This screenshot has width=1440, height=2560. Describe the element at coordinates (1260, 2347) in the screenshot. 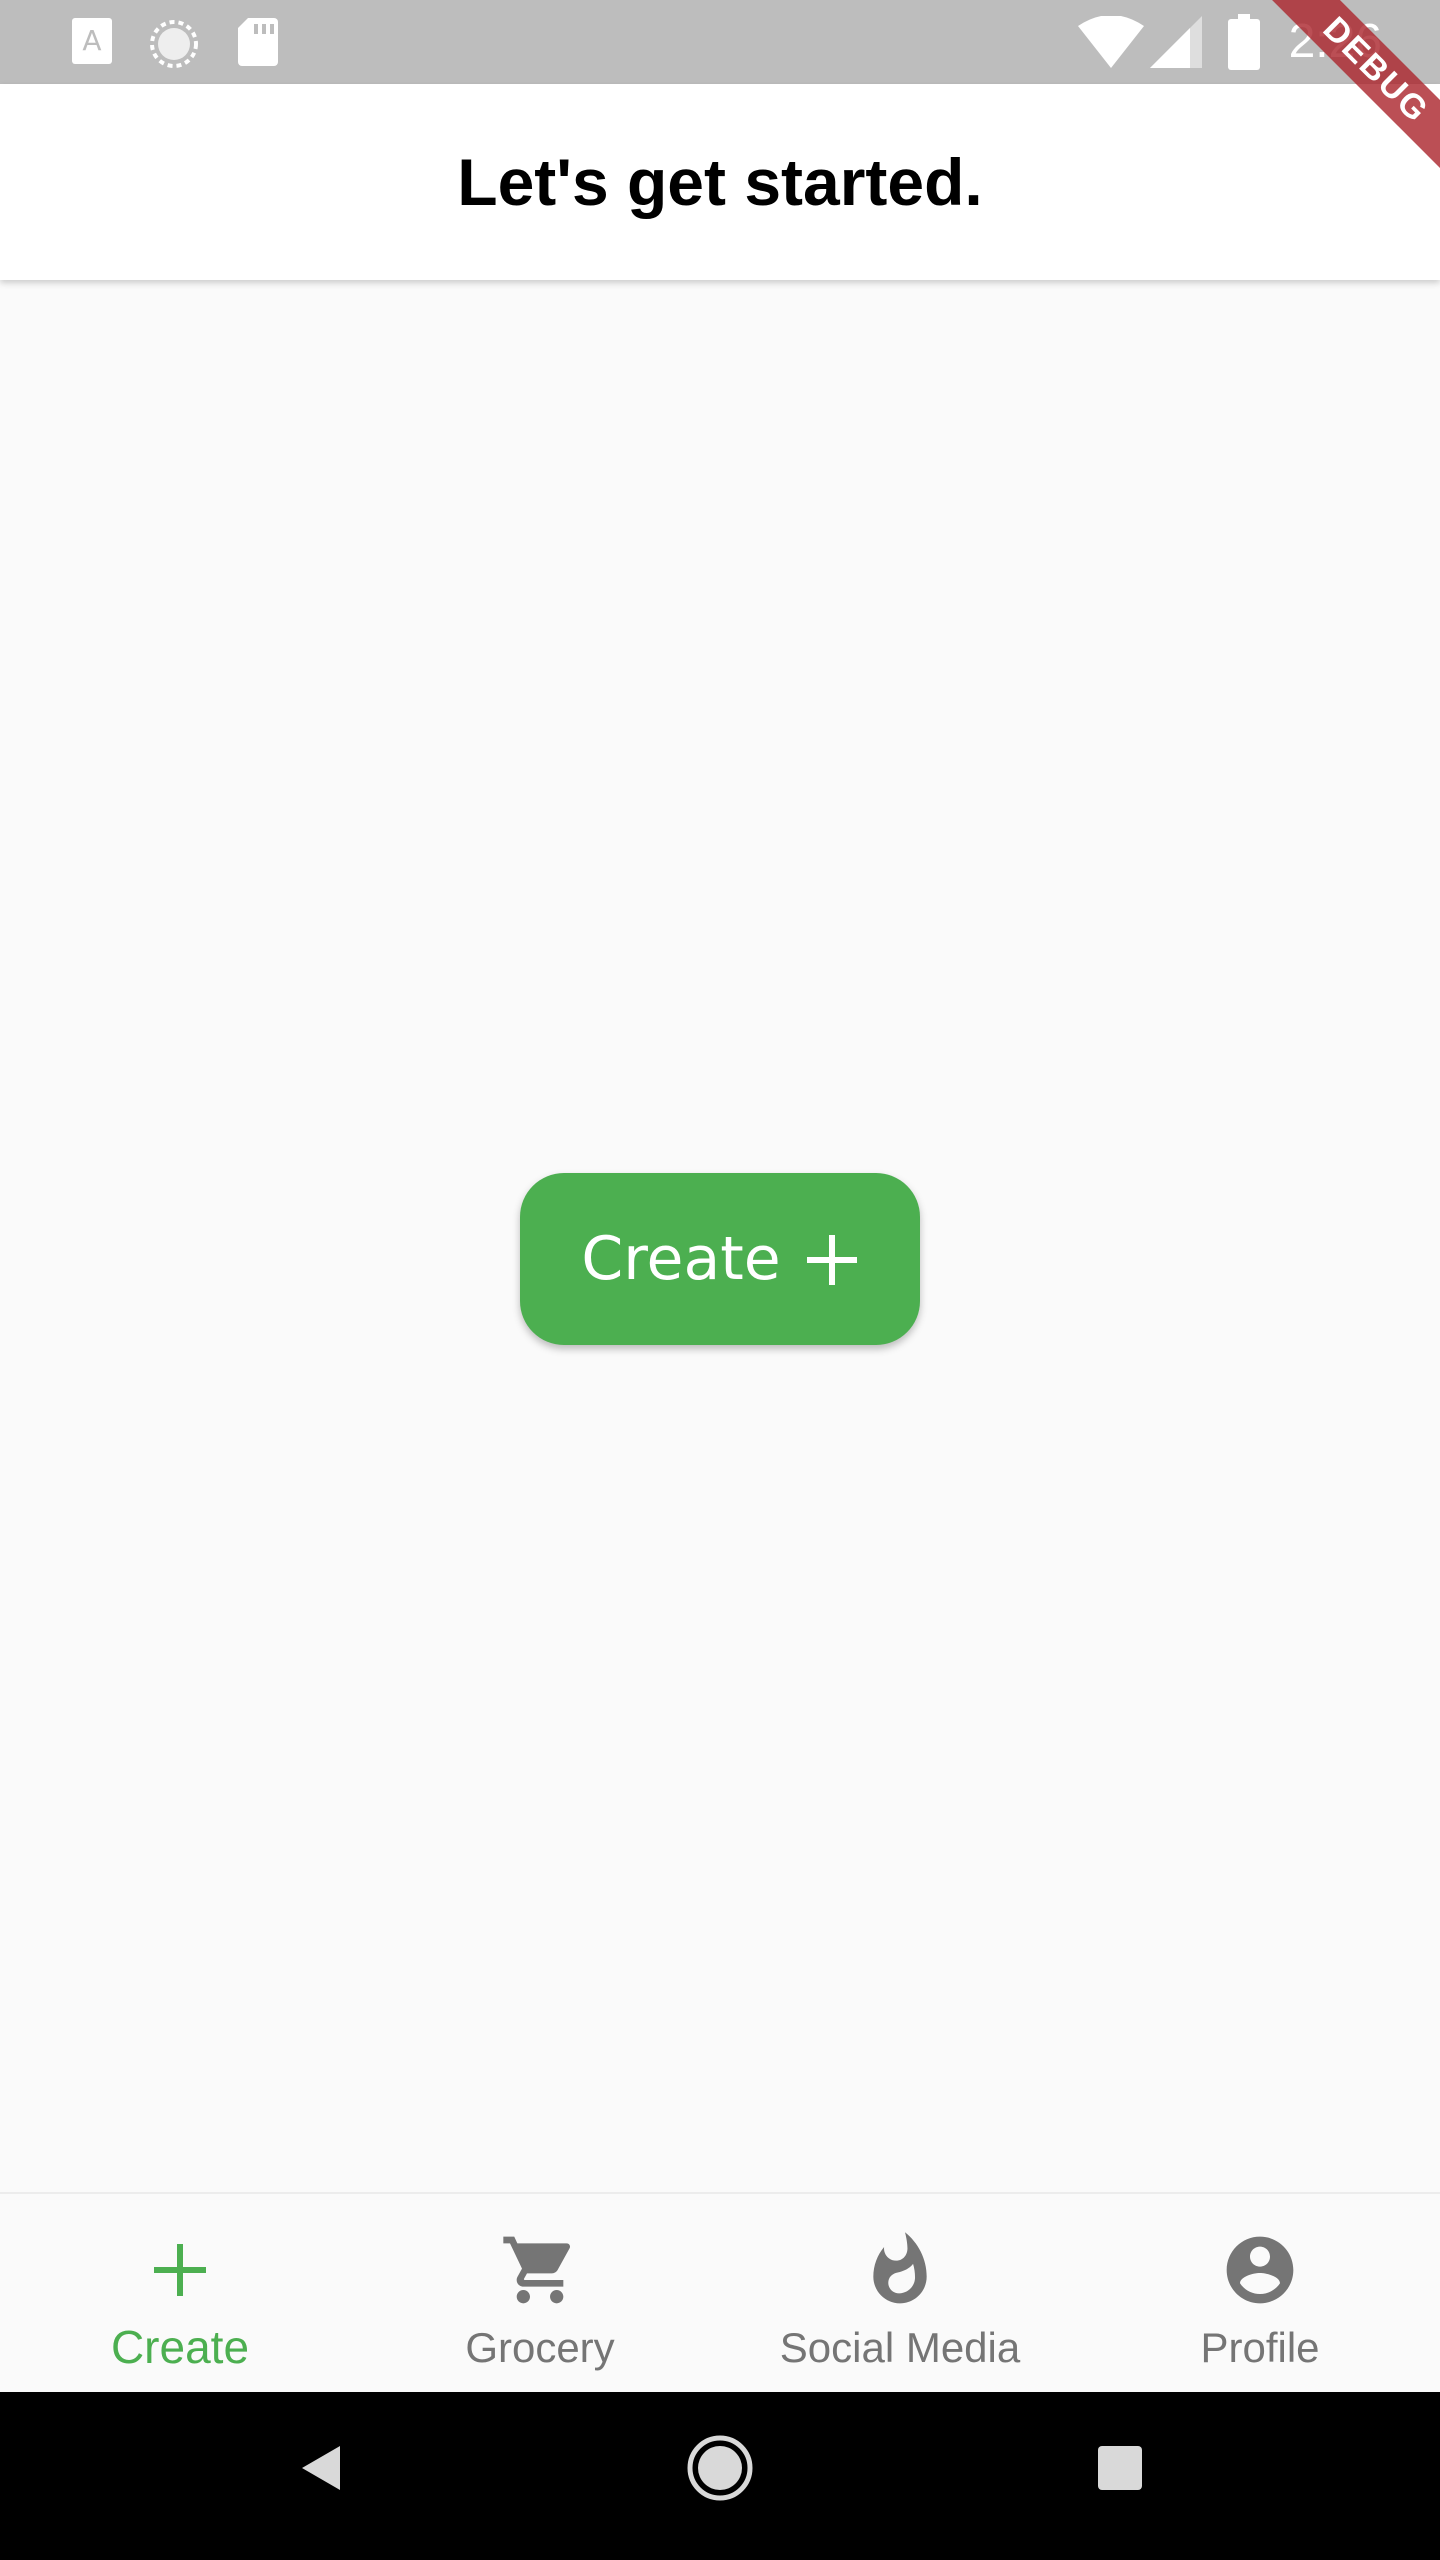

I see `nav-item-label: Profile` at that location.